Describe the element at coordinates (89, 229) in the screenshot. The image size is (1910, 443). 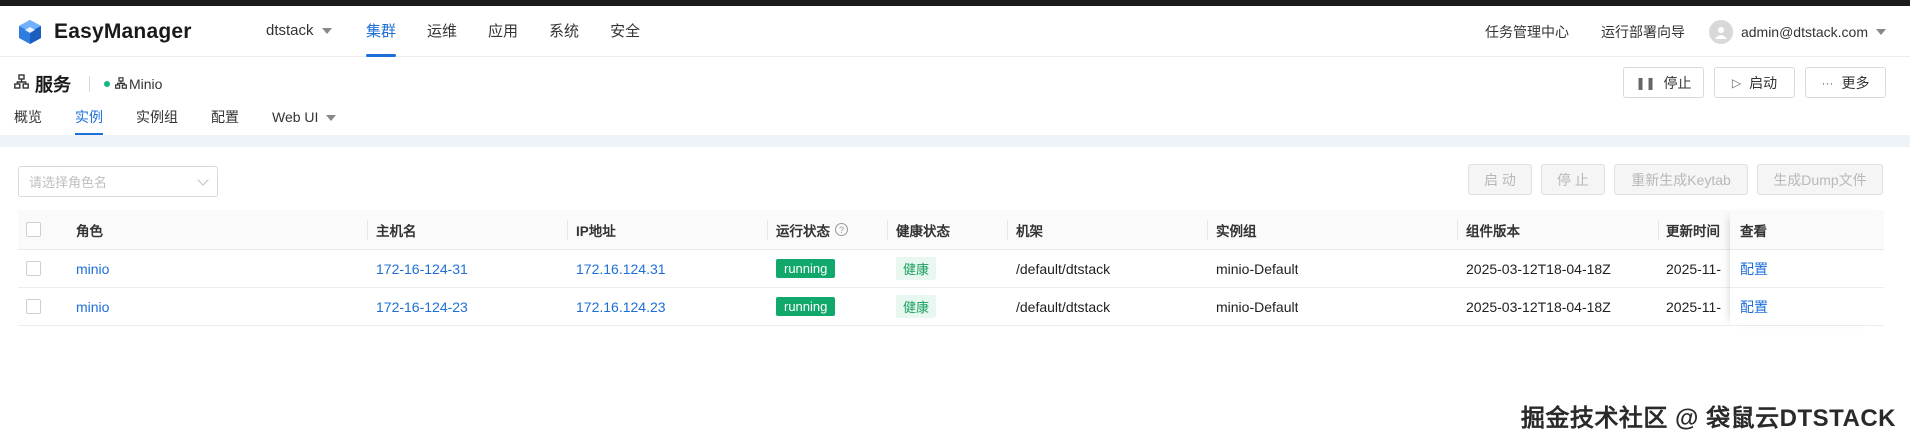
I see `col-role: 角色` at that location.